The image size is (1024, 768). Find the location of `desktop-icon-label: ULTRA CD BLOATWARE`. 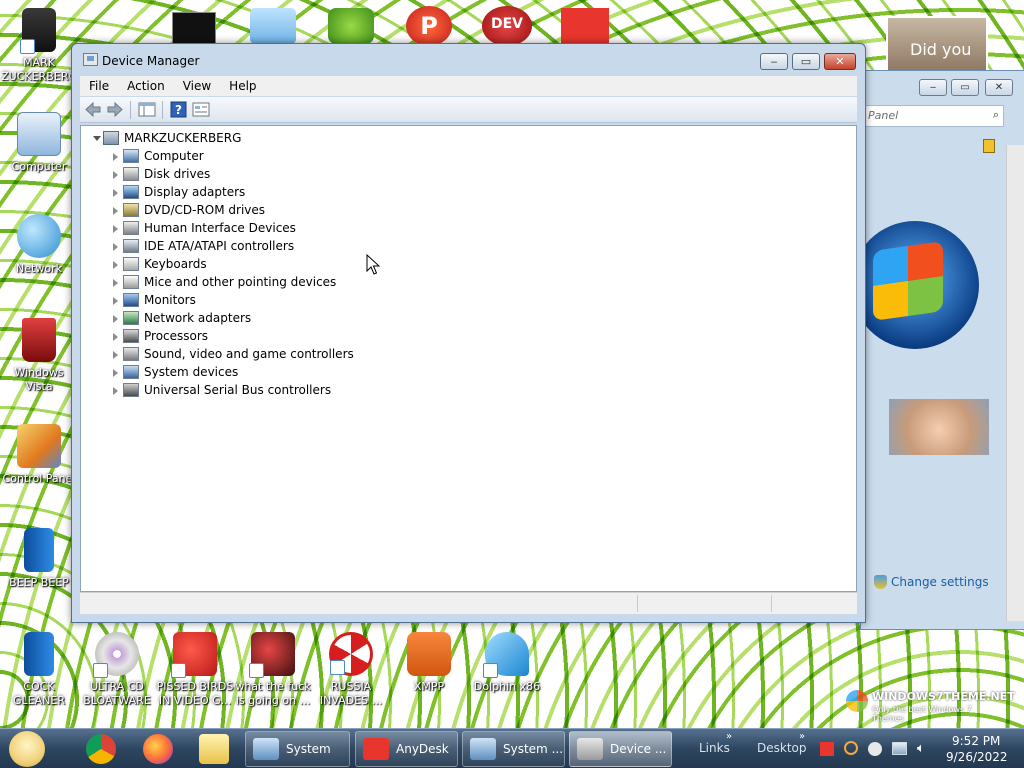

desktop-icon-label: ULTRA CD BLOATWARE is located at coordinates (117, 693).